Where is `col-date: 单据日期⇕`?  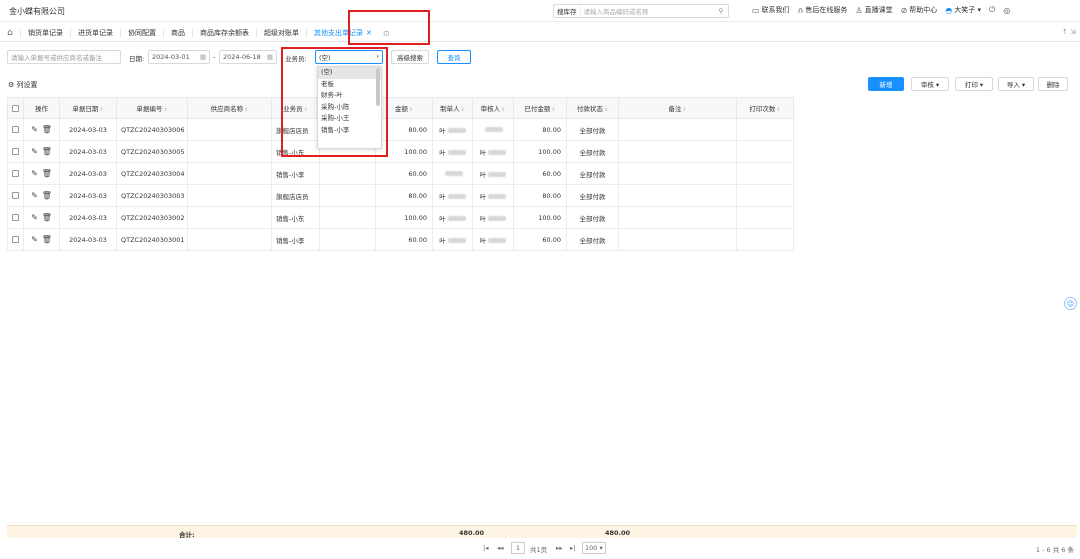 col-date: 单据日期⇕ is located at coordinates (88, 108).